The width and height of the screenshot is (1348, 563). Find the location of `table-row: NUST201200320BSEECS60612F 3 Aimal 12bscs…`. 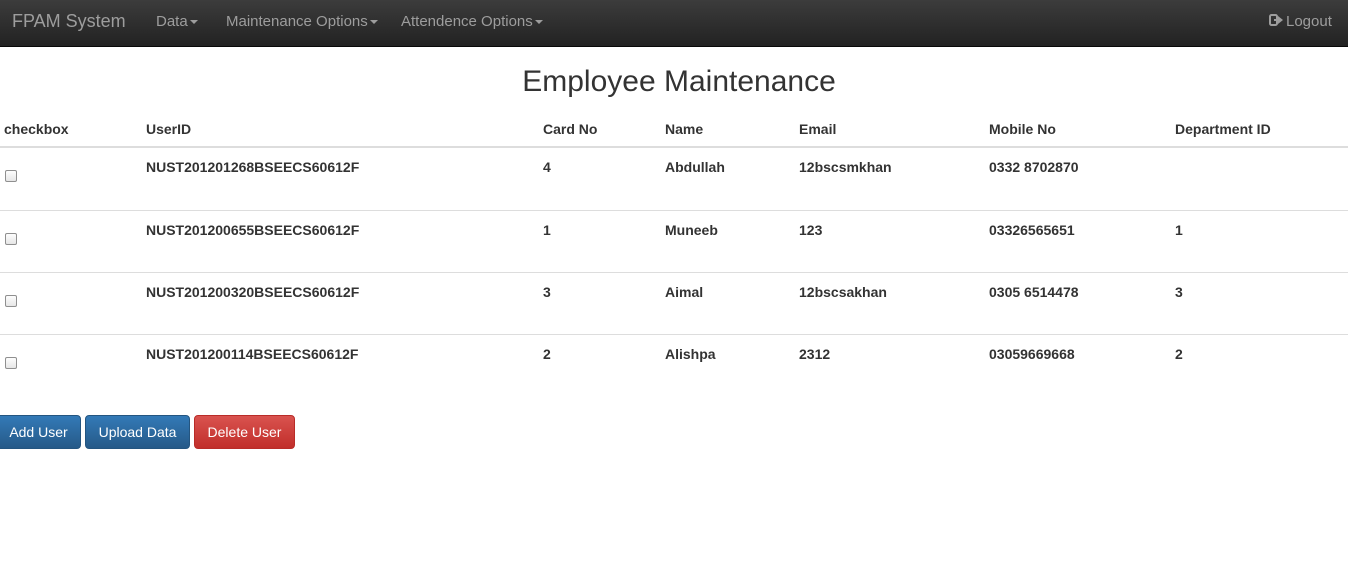

table-row: NUST201200320BSEECS60612F 3 Aimal 12bscs… is located at coordinates (674, 303).